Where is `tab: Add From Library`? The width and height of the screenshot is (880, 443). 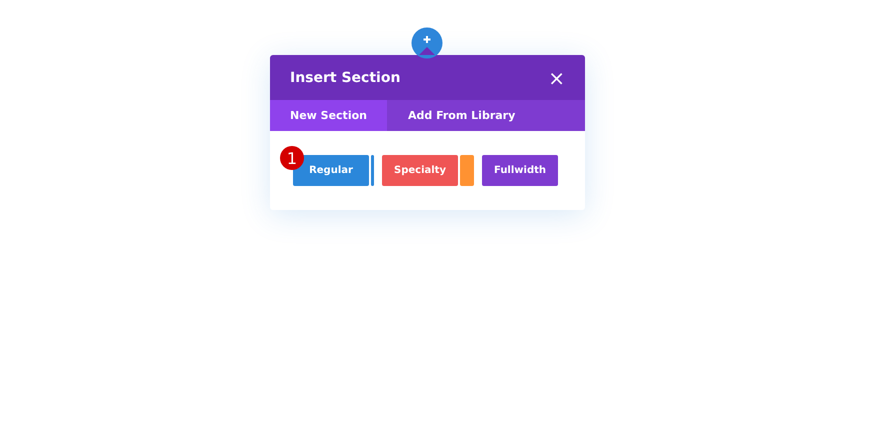 tab: Add From Library is located at coordinates (461, 115).